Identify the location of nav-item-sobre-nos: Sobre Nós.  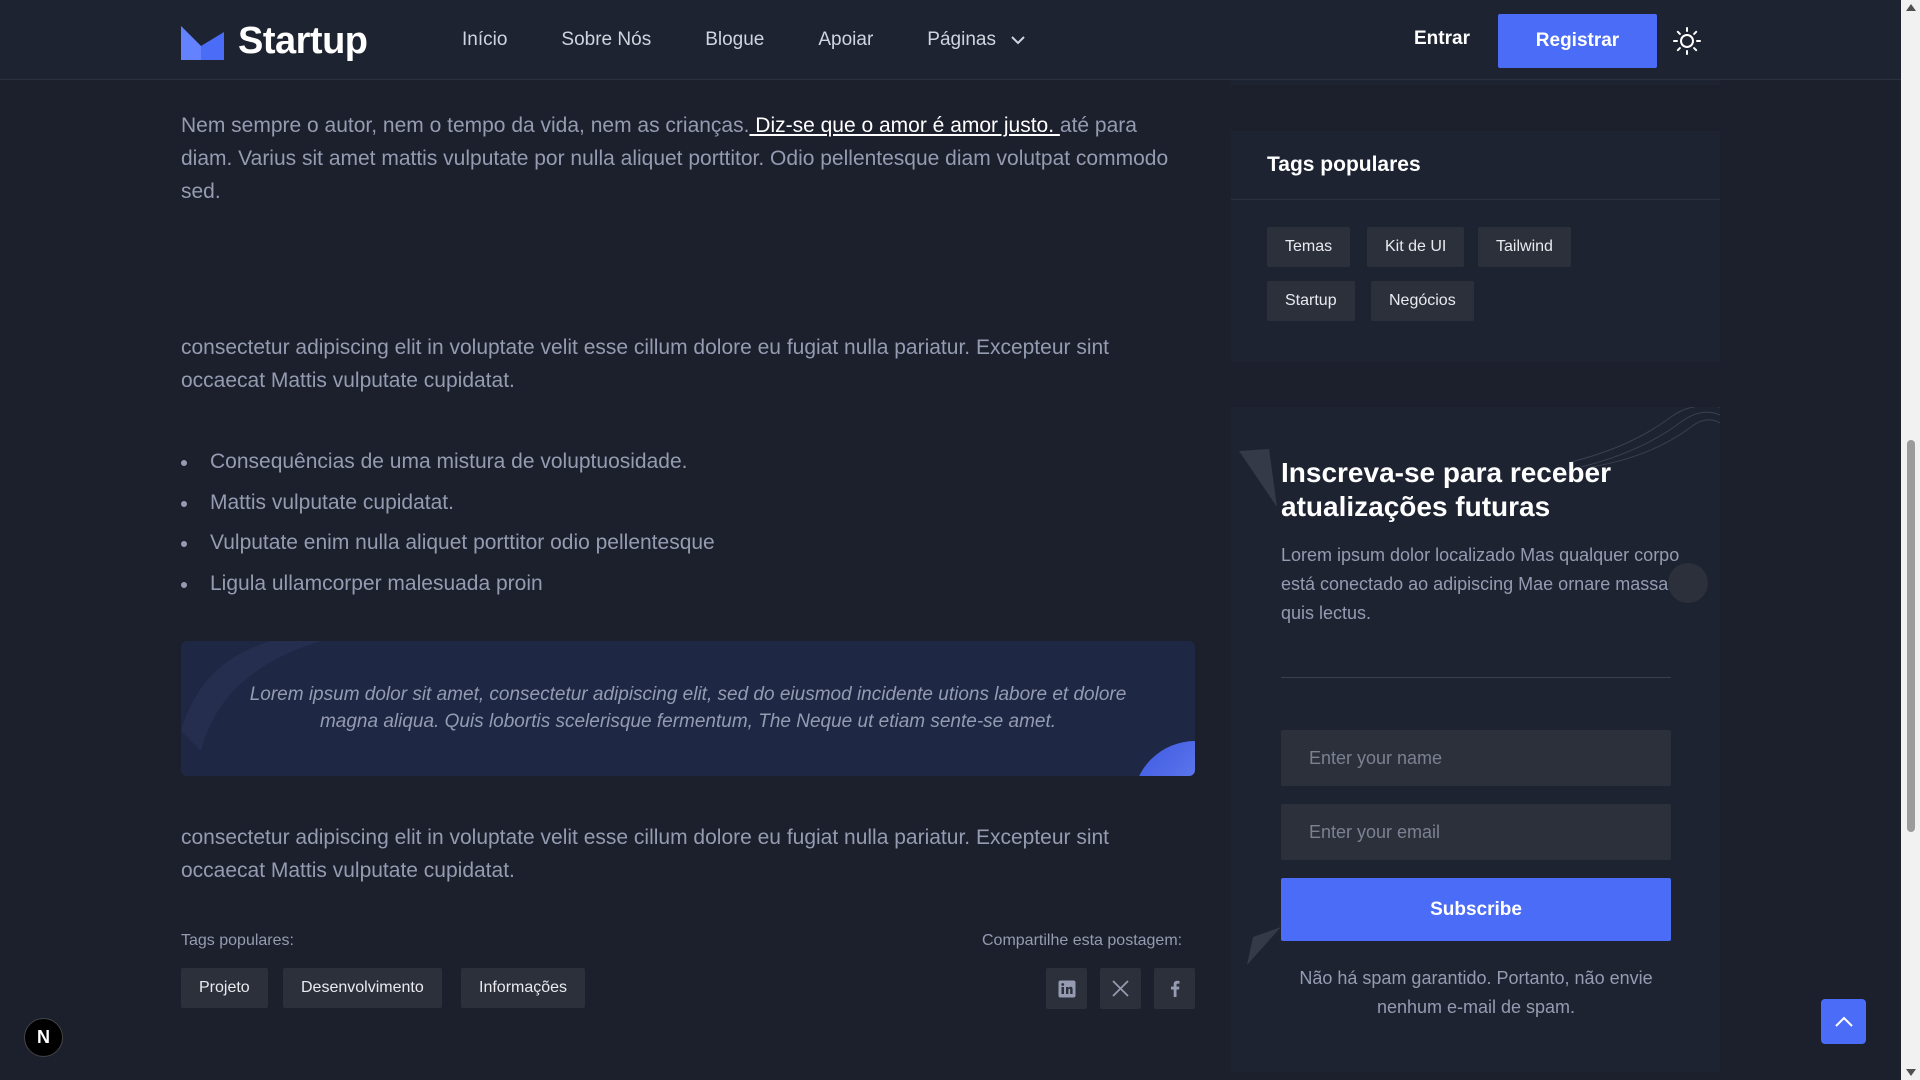
(606, 40).